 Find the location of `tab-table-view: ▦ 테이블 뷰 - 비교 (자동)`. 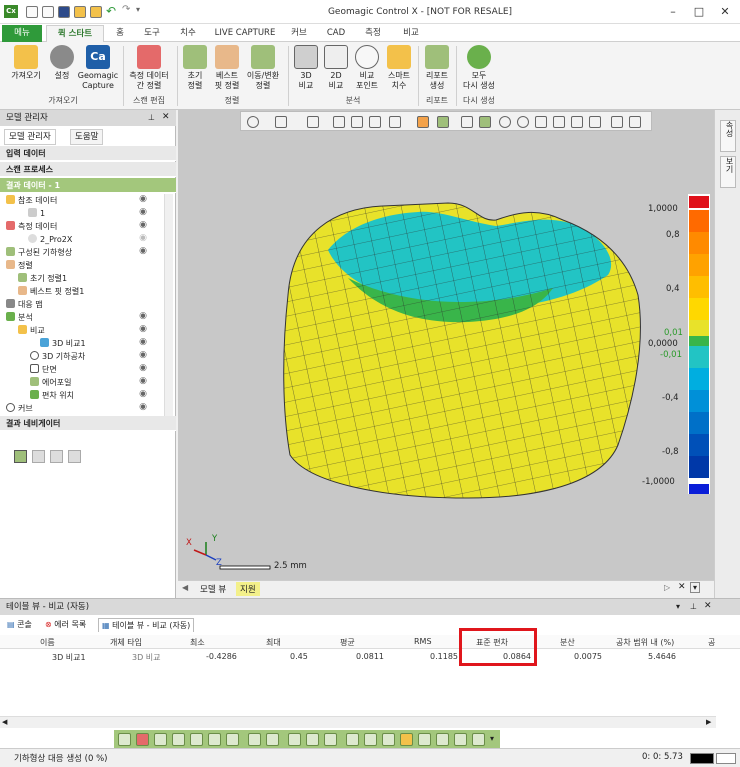

tab-table-view: ▦ 테이블 뷰 - 비교 (자동) is located at coordinates (146, 625).